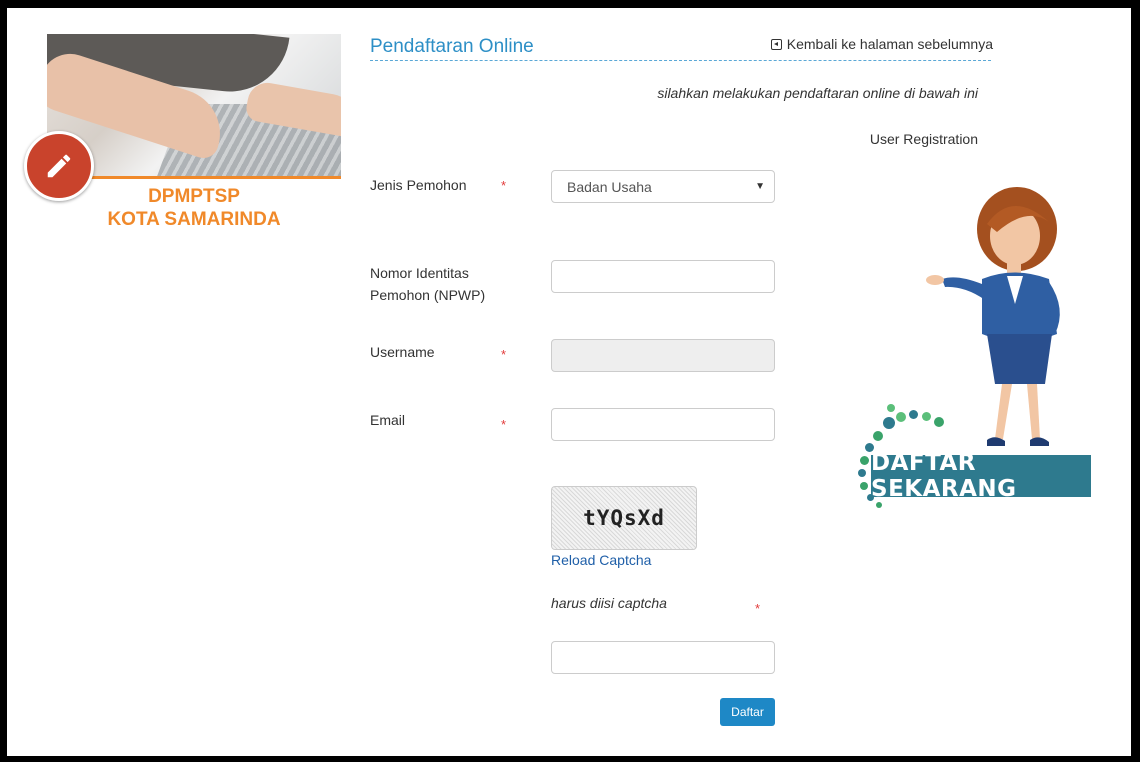 This screenshot has height=762, width=1140. What do you see at coordinates (663, 186) in the screenshot?
I see `jenis-pemohon-select: Badan Usaha ▼` at bounding box center [663, 186].